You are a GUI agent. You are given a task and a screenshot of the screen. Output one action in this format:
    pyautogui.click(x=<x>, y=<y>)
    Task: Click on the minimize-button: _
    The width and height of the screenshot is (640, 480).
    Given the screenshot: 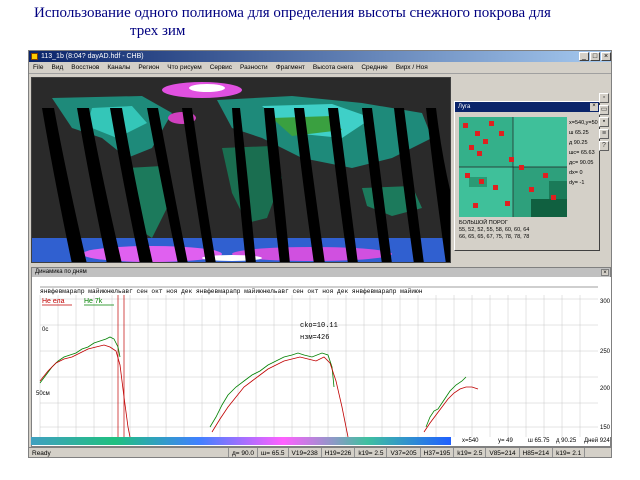 What is the action you would take?
    pyautogui.click(x=584, y=56)
    